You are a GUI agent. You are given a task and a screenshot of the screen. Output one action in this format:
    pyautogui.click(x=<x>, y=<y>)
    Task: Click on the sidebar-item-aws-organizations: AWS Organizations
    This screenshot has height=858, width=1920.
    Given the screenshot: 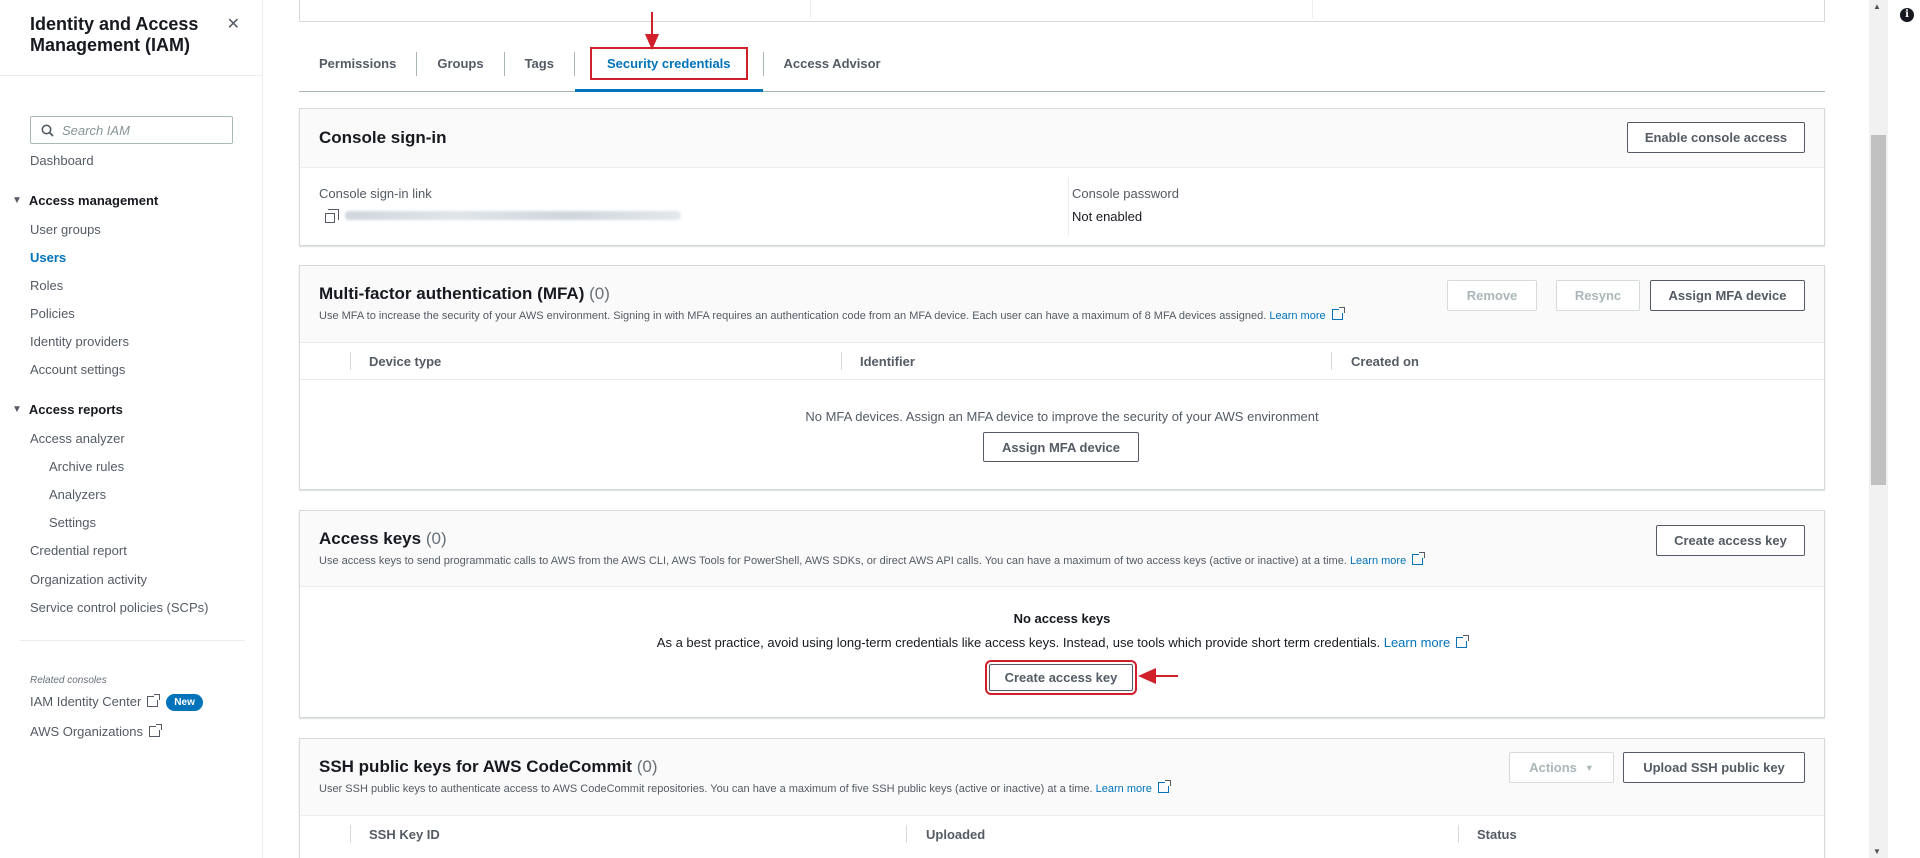 What is the action you would take?
    pyautogui.click(x=96, y=731)
    